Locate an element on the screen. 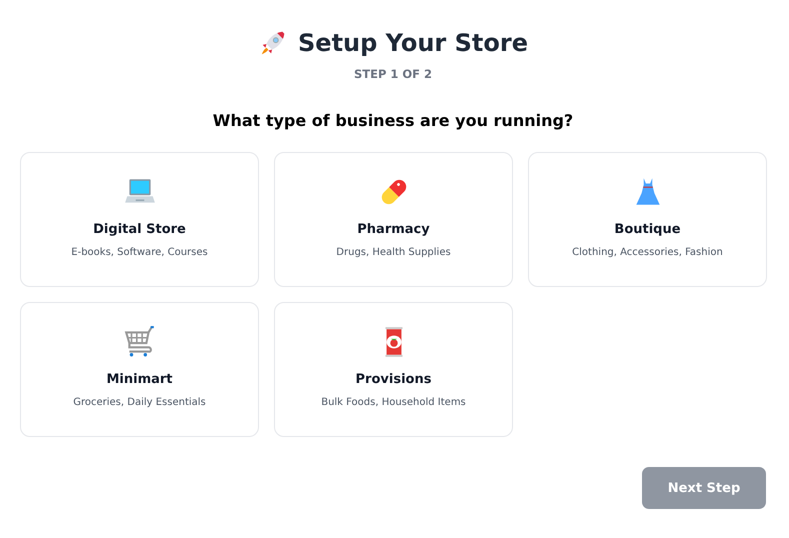 The image size is (789, 538). shopping-cart-icon is located at coordinates (139, 342).